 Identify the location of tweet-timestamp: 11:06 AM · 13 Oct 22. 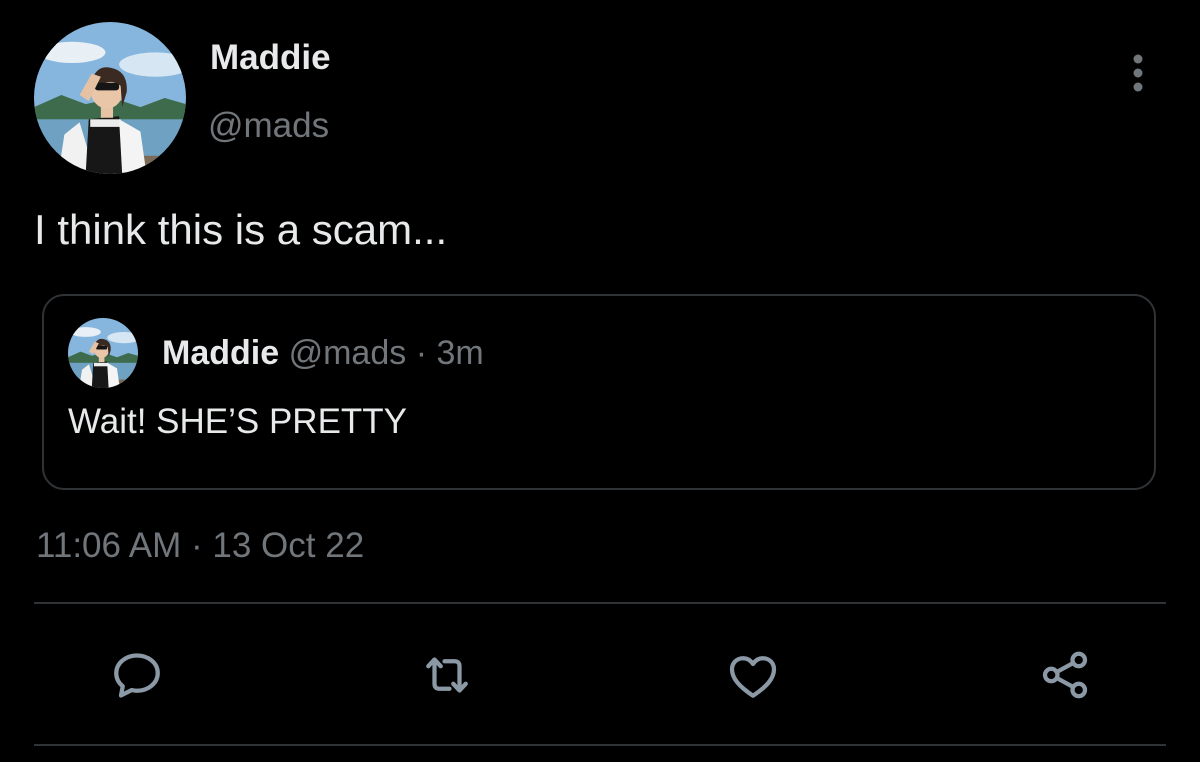
(200, 546).